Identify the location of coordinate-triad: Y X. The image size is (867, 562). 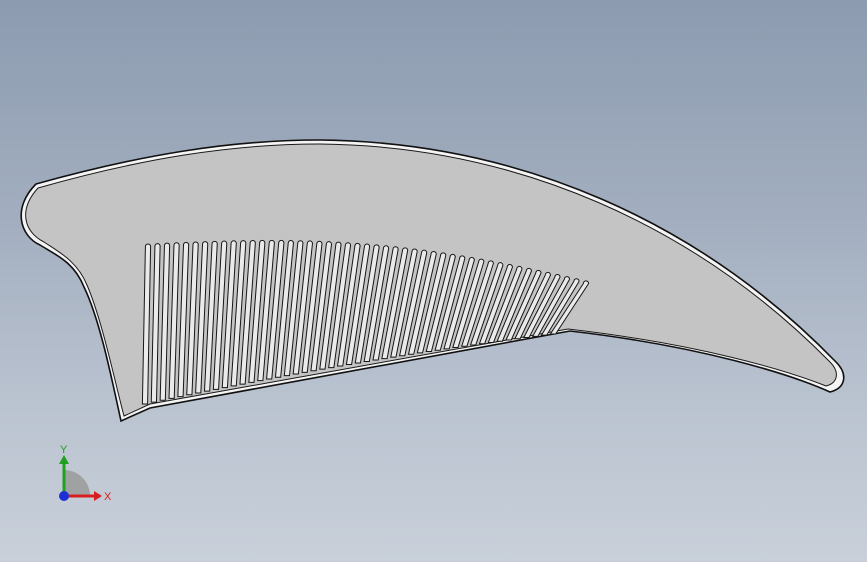
(85, 473).